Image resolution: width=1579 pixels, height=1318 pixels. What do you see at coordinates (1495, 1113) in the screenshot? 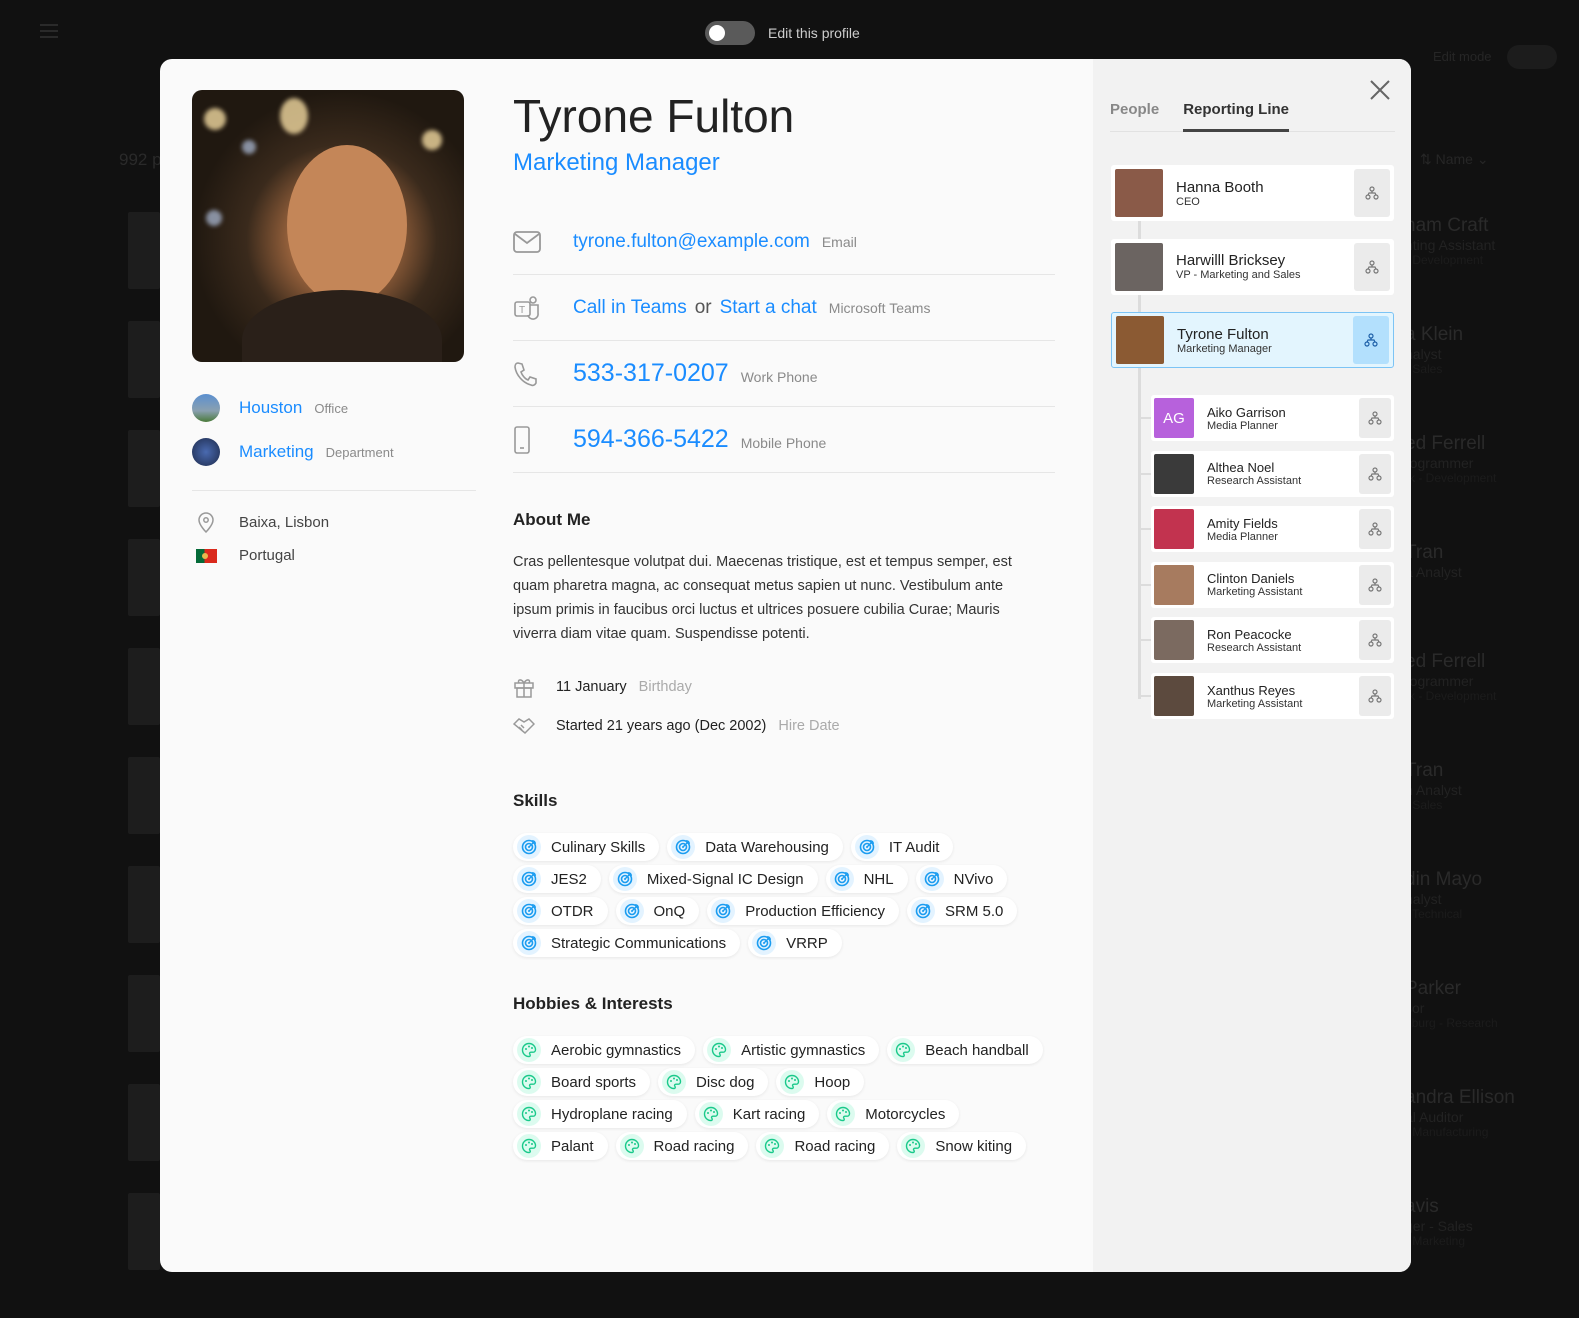
I see `background-list-item: andra Ellisonal Auditor- Manufacturing` at bounding box center [1495, 1113].